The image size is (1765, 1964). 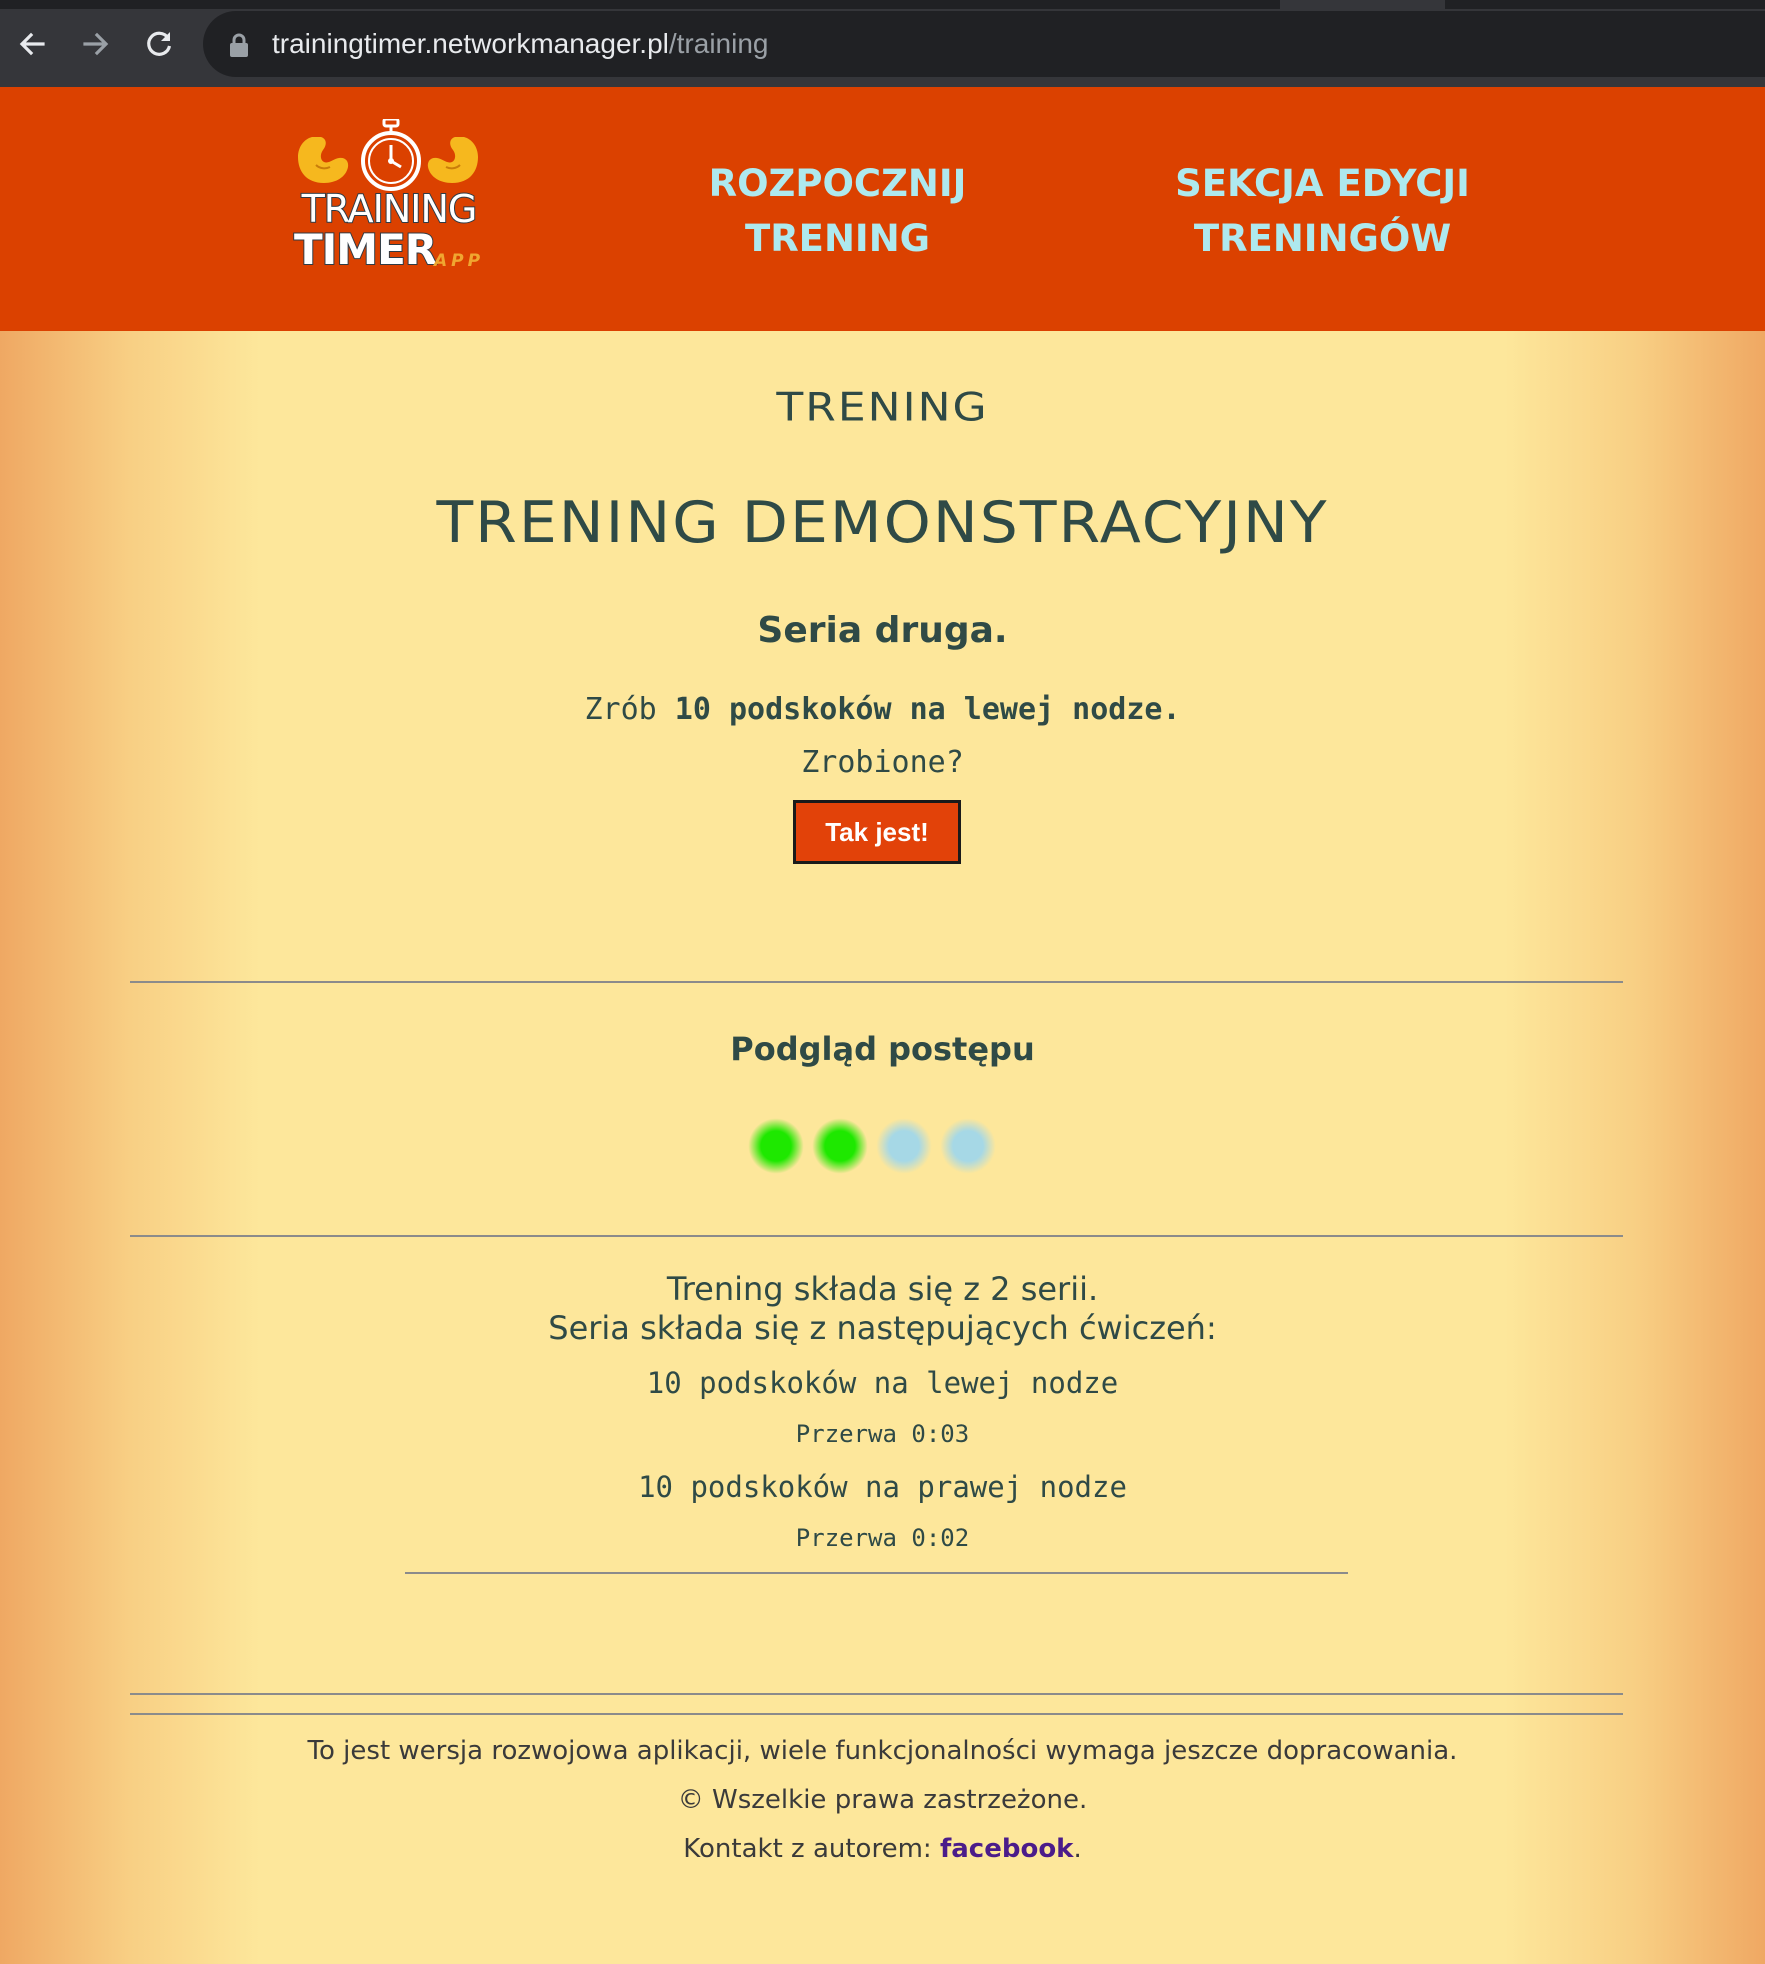 I want to click on url-path: /training, so click(x=718, y=43).